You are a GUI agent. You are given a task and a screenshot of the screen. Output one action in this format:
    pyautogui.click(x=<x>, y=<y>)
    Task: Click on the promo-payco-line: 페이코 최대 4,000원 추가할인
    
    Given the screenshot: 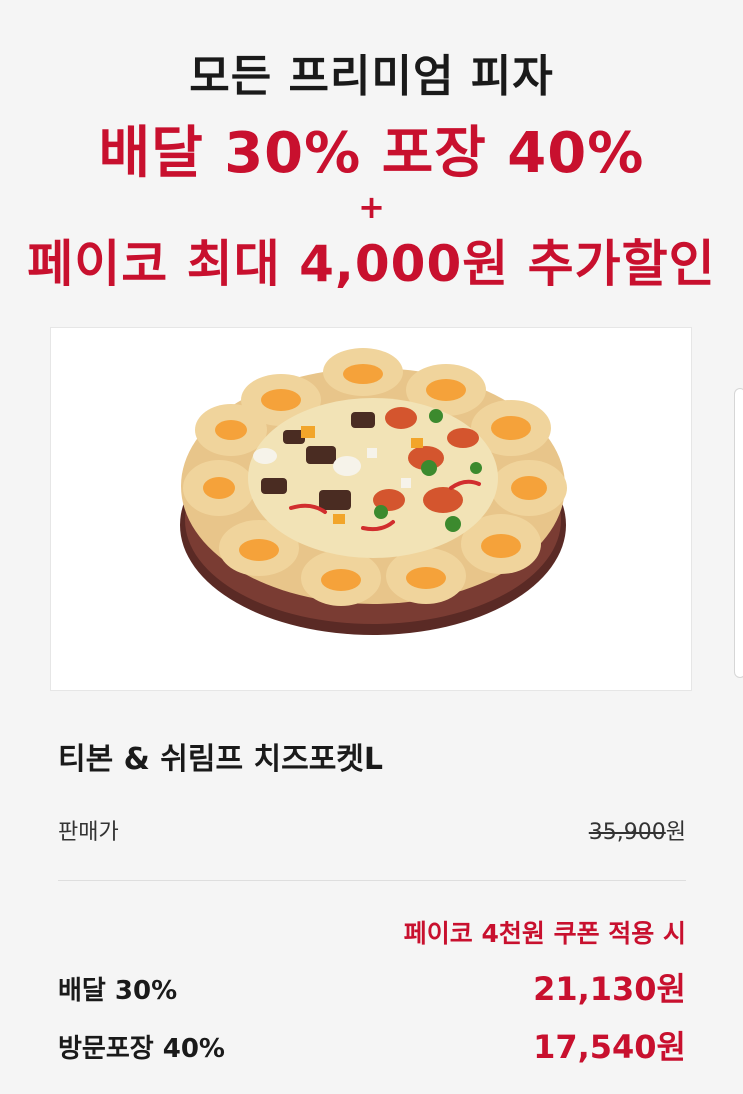 What is the action you would take?
    pyautogui.click(x=371, y=264)
    